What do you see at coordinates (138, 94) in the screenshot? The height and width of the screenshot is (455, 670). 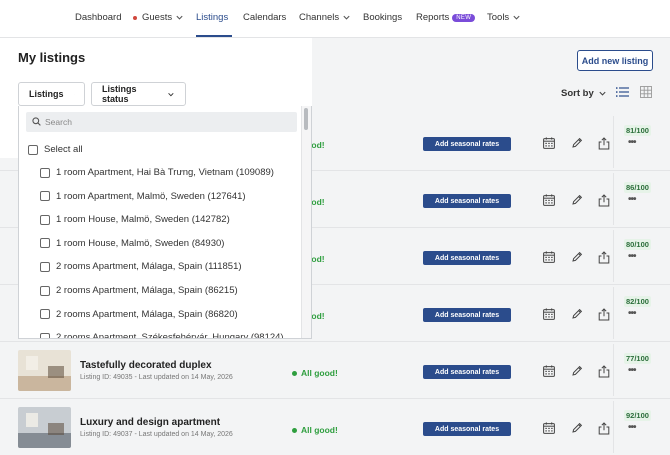 I see `listings-status-filter-button: Listings status` at bounding box center [138, 94].